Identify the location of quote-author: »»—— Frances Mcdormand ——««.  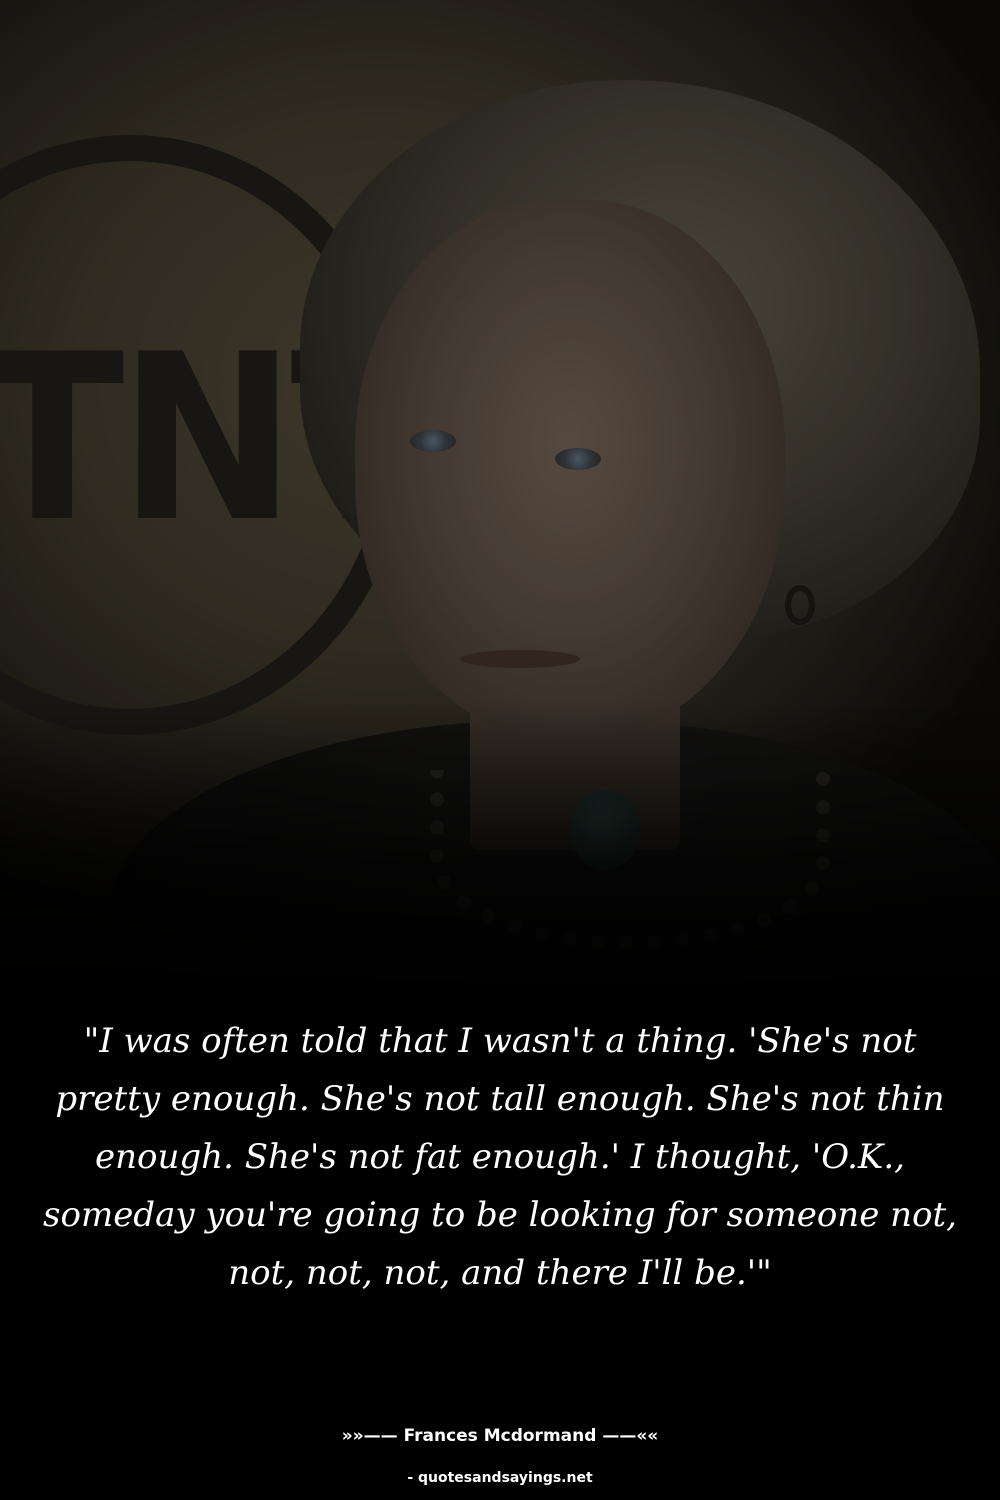
(500, 1436).